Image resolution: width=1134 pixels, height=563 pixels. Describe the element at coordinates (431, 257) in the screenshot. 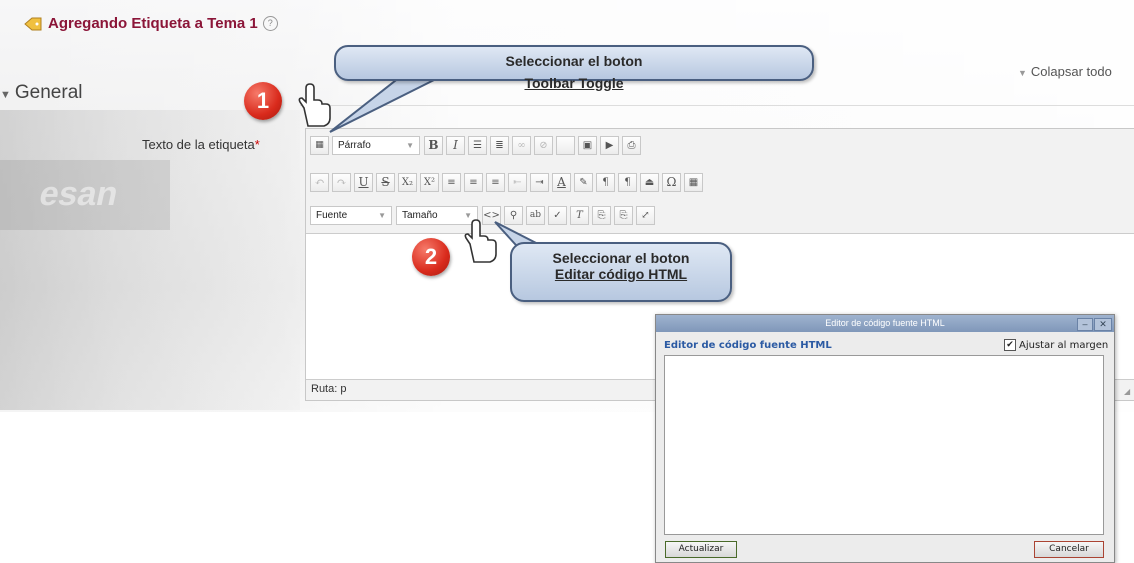

I see `step-2-badge: 2` at that location.